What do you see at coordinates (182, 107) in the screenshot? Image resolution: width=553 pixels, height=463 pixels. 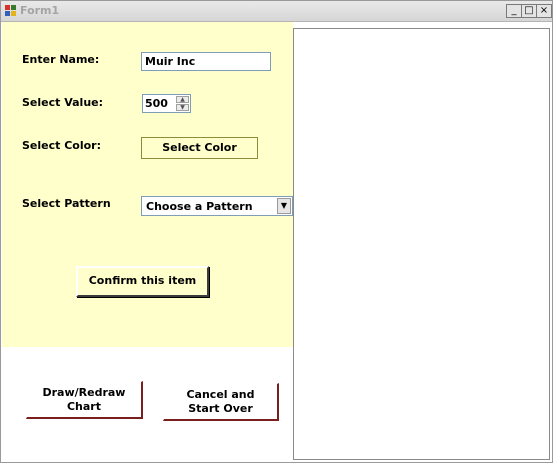 I see `spin-down-icon: ▼` at bounding box center [182, 107].